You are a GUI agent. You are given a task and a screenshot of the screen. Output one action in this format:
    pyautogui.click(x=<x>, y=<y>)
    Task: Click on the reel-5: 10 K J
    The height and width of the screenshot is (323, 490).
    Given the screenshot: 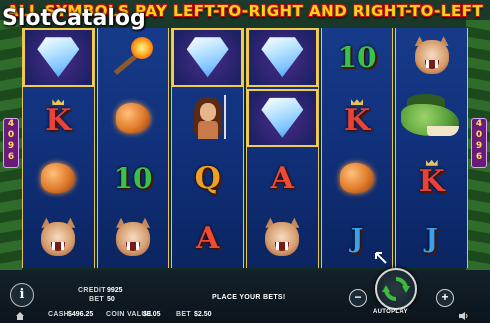 What is the action you would take?
    pyautogui.click(x=357, y=148)
    